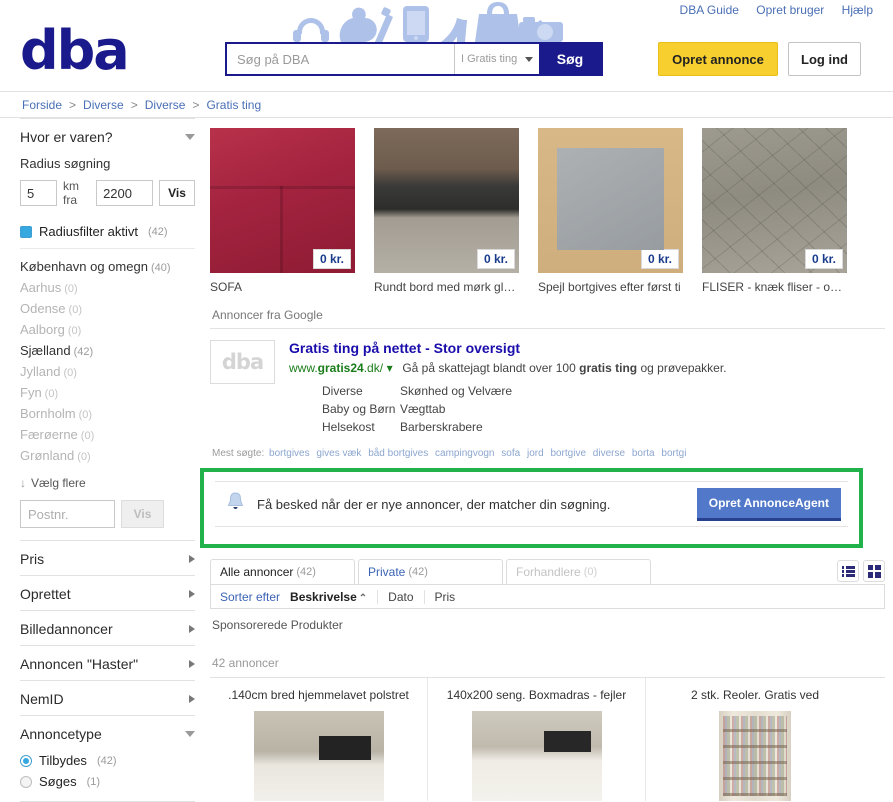 The width and height of the screenshot is (893, 802). I want to click on most-searched-term: bortgive, so click(568, 453).